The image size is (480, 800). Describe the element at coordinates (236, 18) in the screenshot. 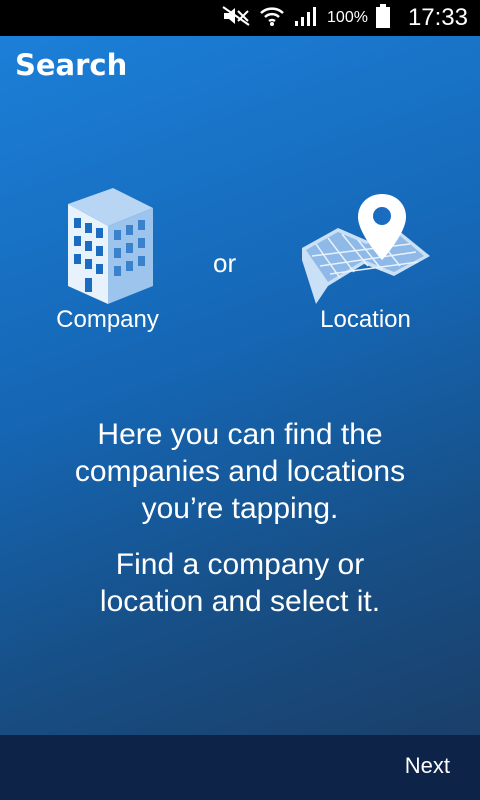

I see `mute-icon` at that location.